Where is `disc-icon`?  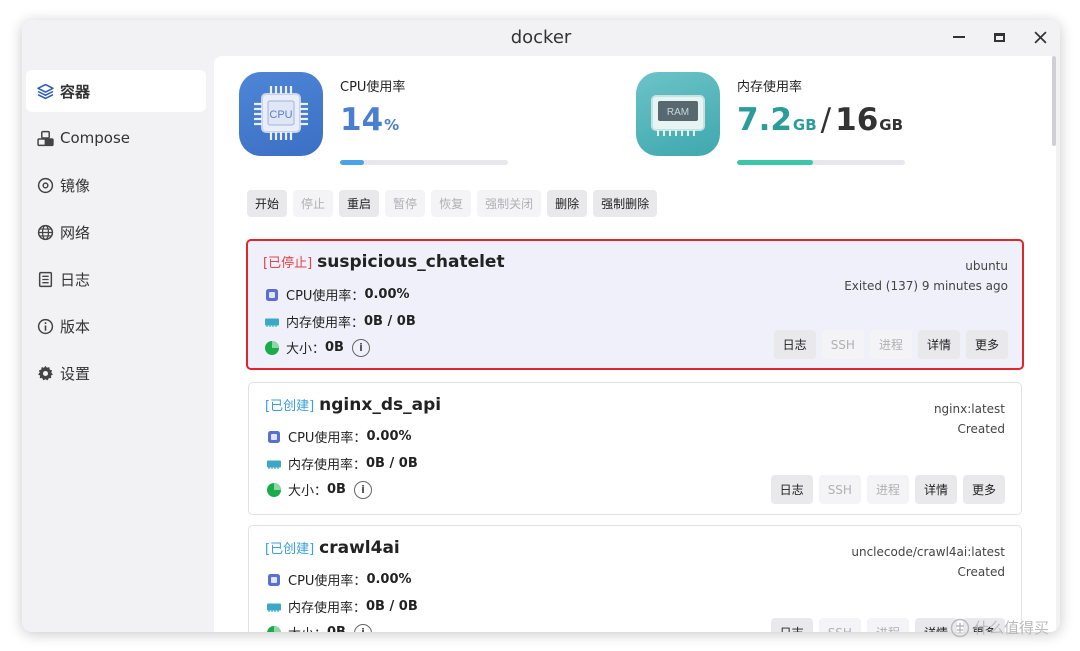
disc-icon is located at coordinates (45, 185).